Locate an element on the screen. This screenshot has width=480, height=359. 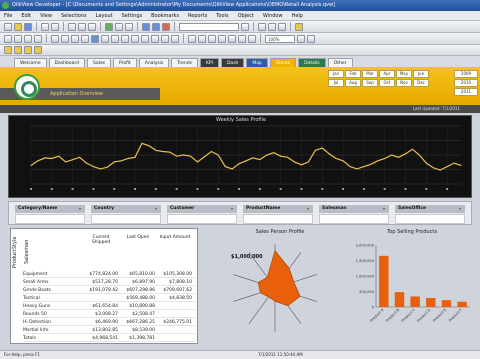
add-slider-icon is located at coordinates (155, 38).